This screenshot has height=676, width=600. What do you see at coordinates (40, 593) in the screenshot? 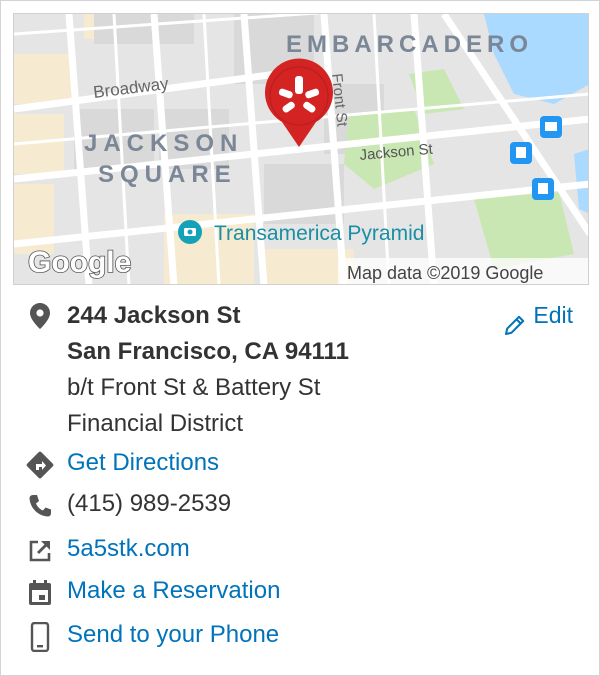
I see `calendar-icon` at bounding box center [40, 593].